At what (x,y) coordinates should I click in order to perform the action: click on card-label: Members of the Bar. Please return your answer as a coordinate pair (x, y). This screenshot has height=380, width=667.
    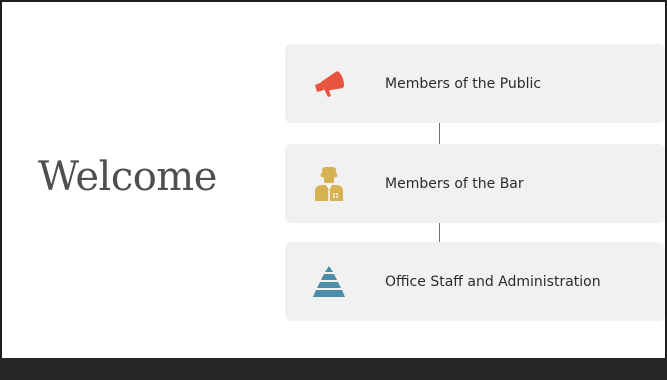
    Looking at the image, I should click on (454, 183).